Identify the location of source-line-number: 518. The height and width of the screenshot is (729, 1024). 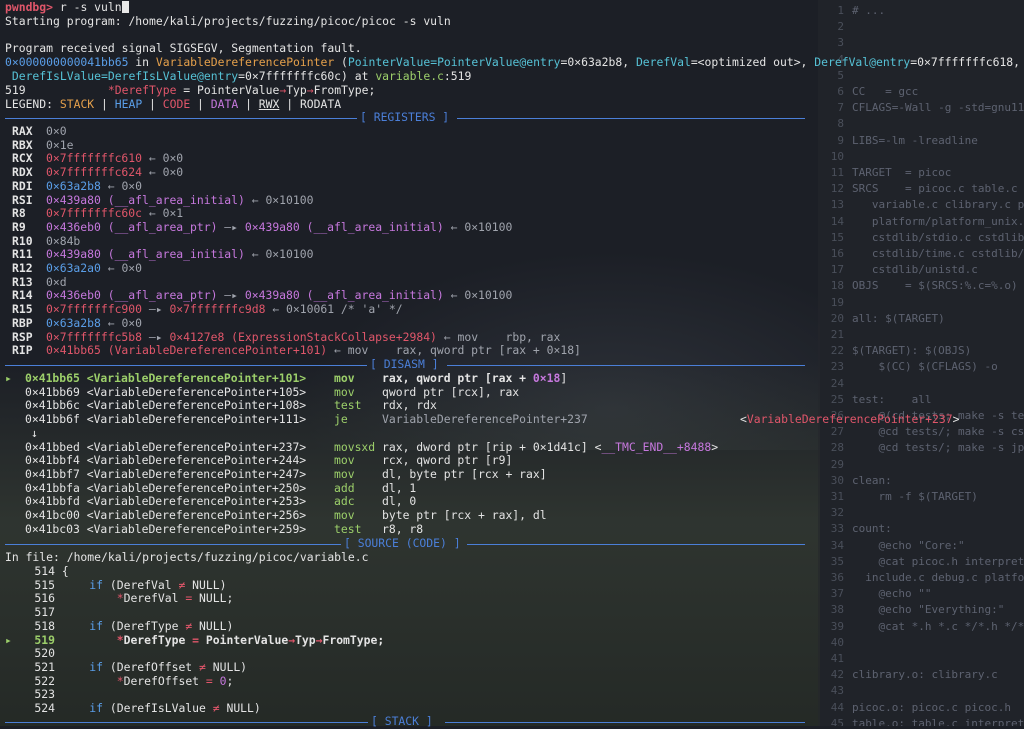
(44, 625).